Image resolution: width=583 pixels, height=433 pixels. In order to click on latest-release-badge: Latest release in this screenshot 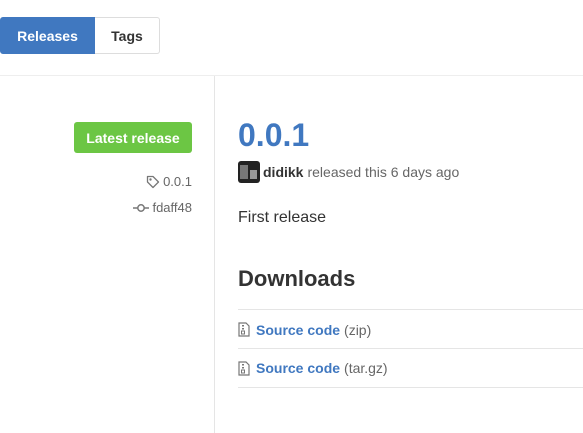, I will do `click(133, 137)`.